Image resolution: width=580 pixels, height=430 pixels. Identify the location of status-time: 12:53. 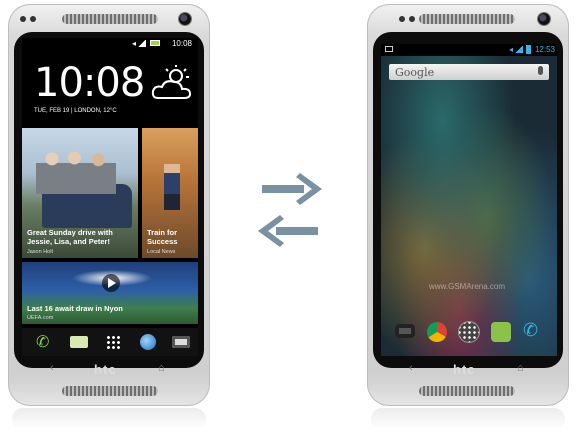
(544, 49).